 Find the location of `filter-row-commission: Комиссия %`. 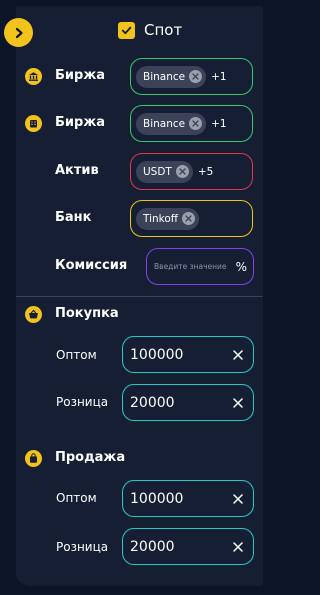

filter-row-commission: Комиссия % is located at coordinates (131, 266).